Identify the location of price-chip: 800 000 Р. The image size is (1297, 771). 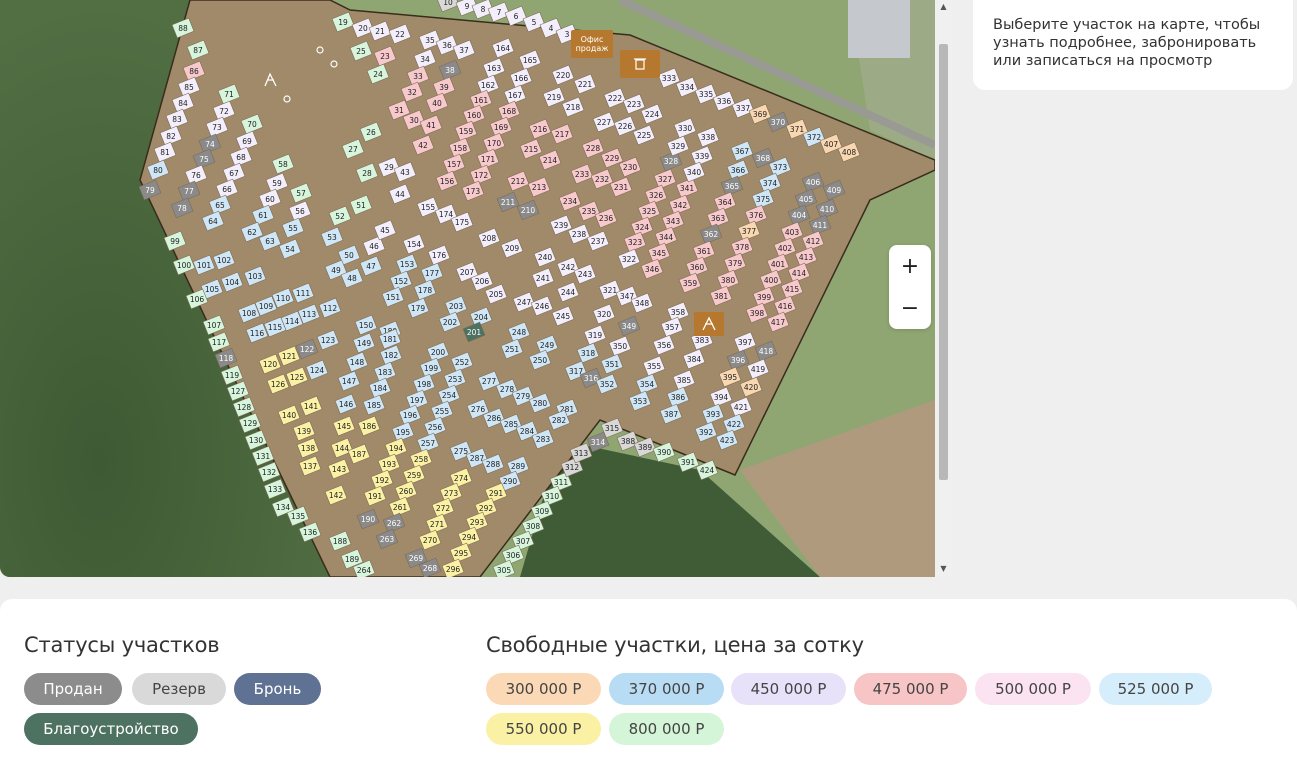
(666, 729).